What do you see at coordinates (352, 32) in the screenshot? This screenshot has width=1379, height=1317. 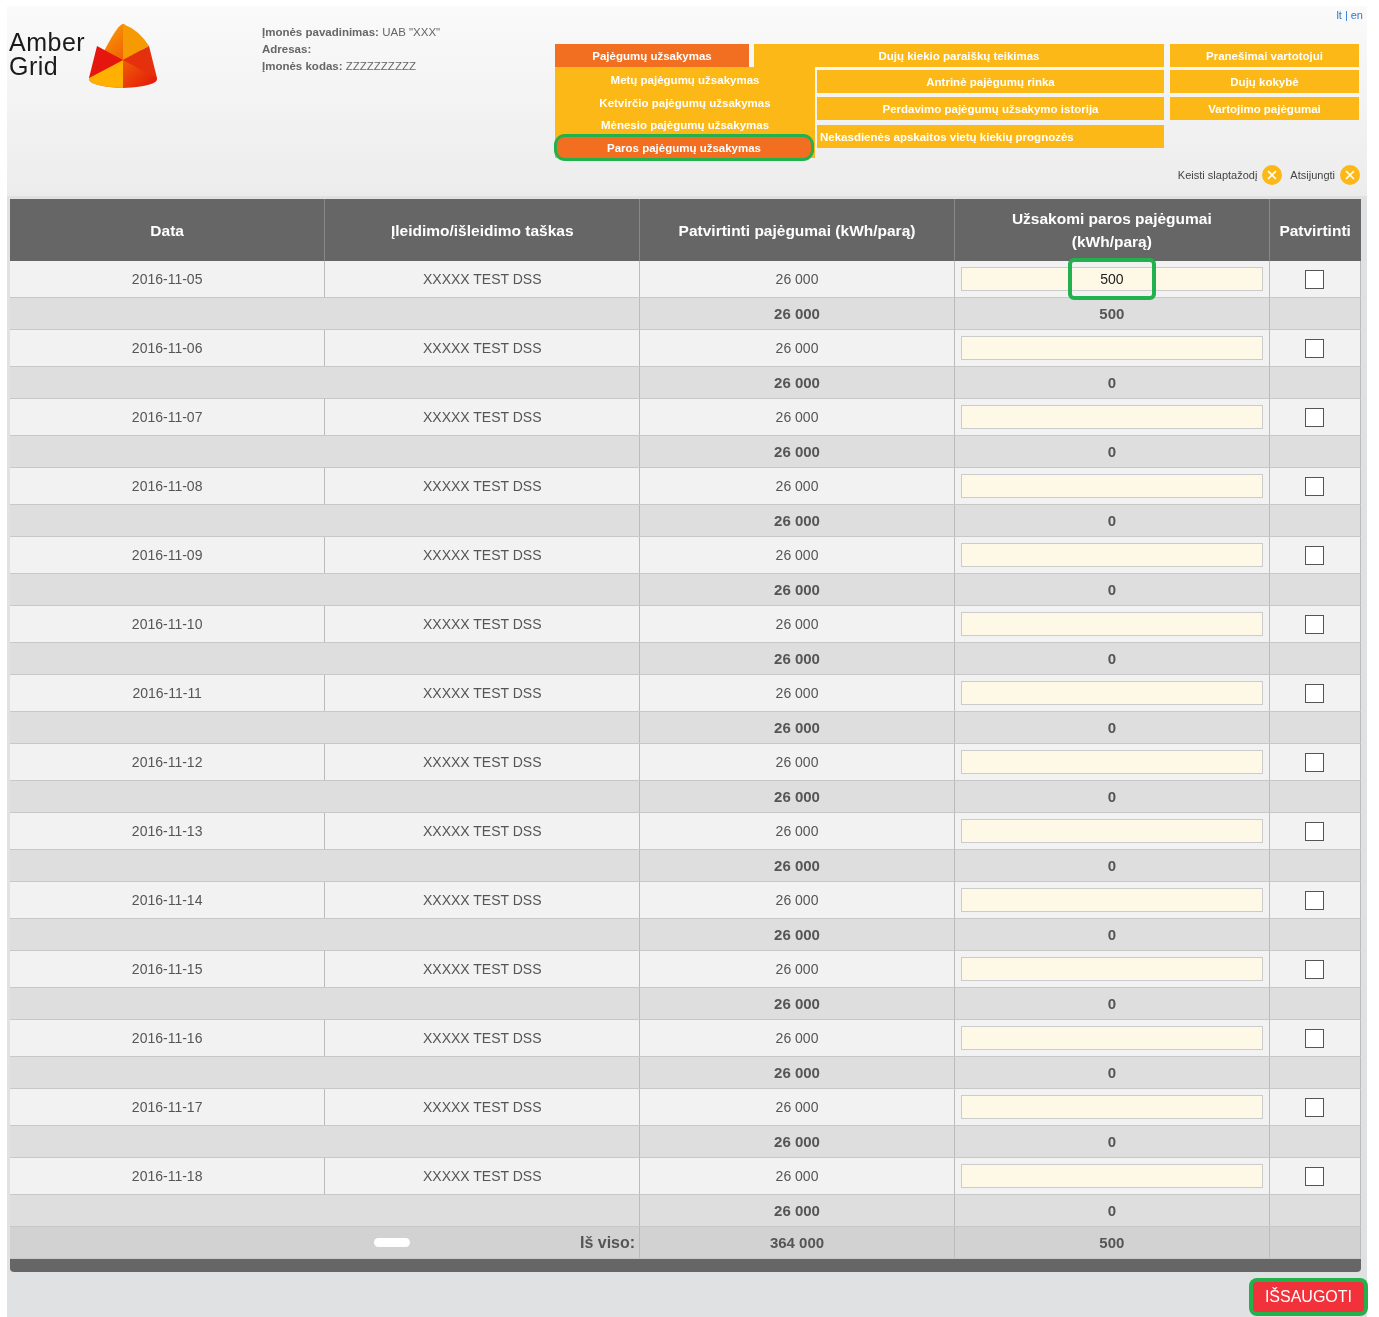 I see `company-info: Įmonės pavadinimas: UAB "XXX"` at bounding box center [352, 32].